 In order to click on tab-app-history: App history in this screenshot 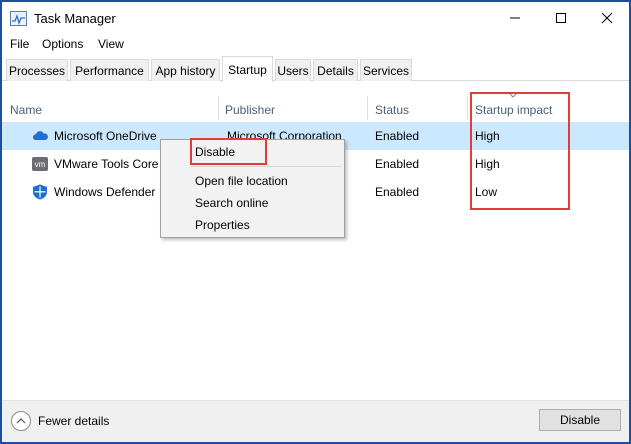, I will do `click(185, 70)`.